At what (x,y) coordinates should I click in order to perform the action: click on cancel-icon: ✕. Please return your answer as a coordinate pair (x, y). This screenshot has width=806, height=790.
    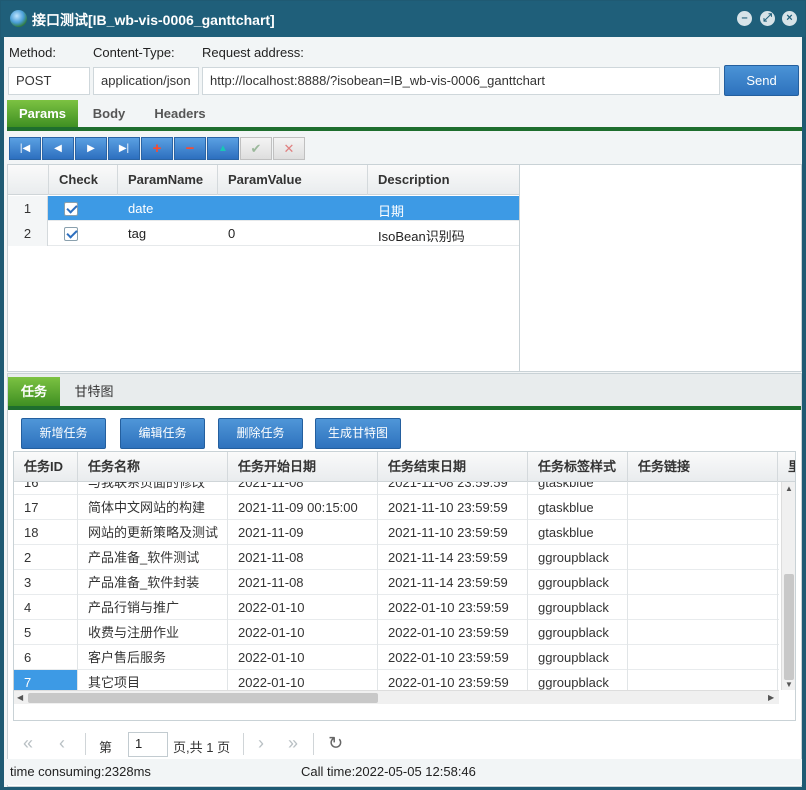
    Looking at the image, I should click on (289, 148).